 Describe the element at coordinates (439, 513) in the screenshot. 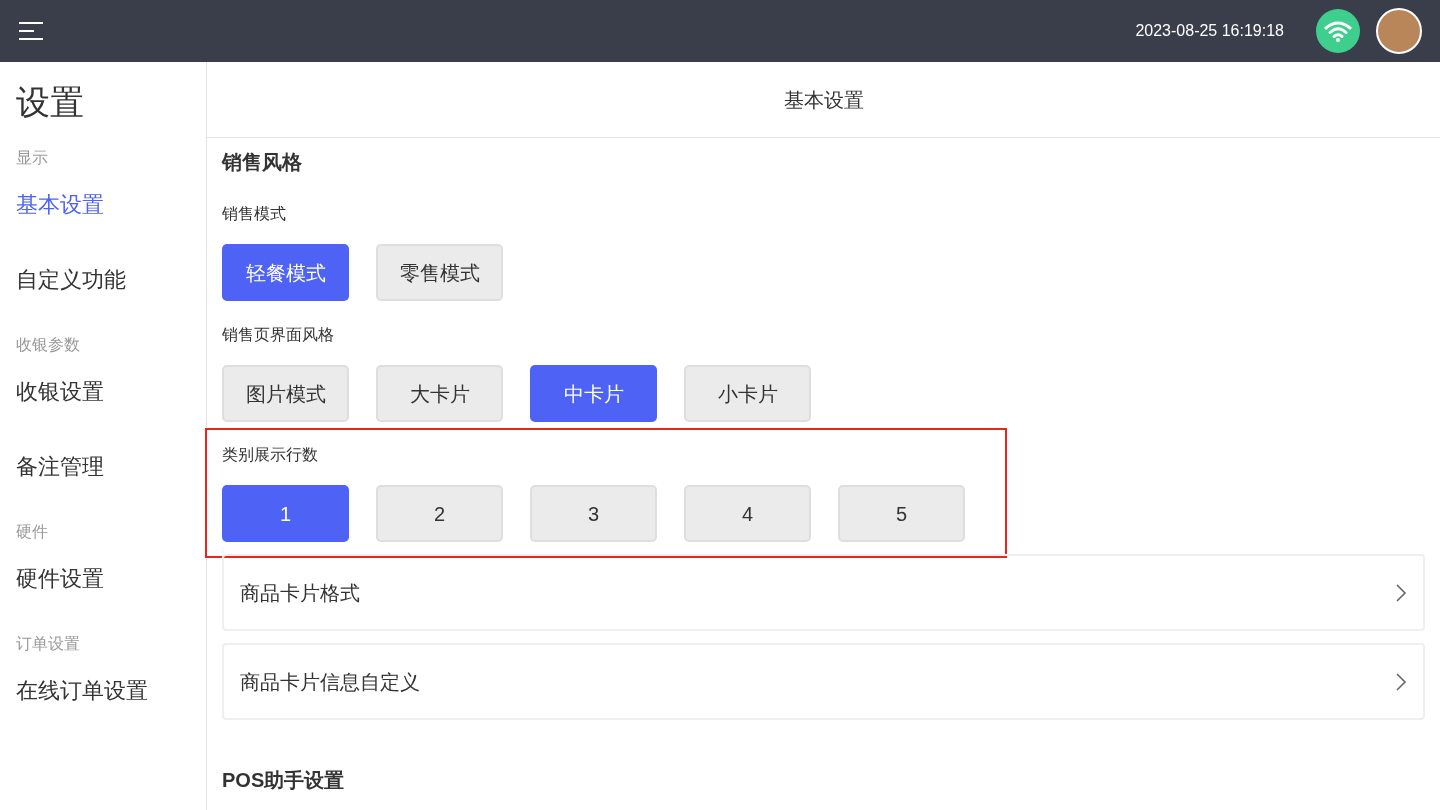

I see `option-button: 2` at that location.